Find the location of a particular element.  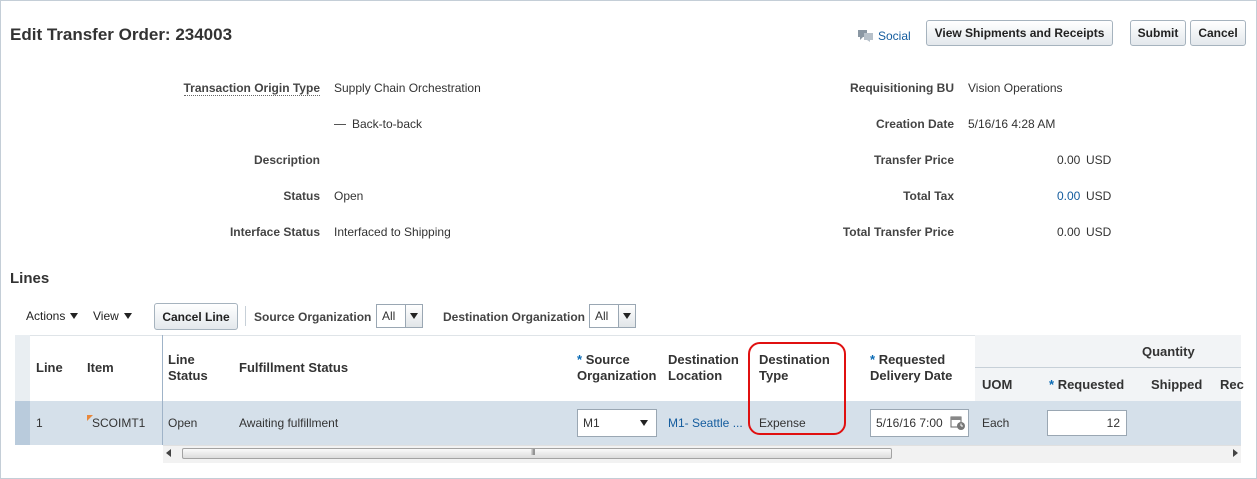

frozen-column-divider is located at coordinates (162, 423).